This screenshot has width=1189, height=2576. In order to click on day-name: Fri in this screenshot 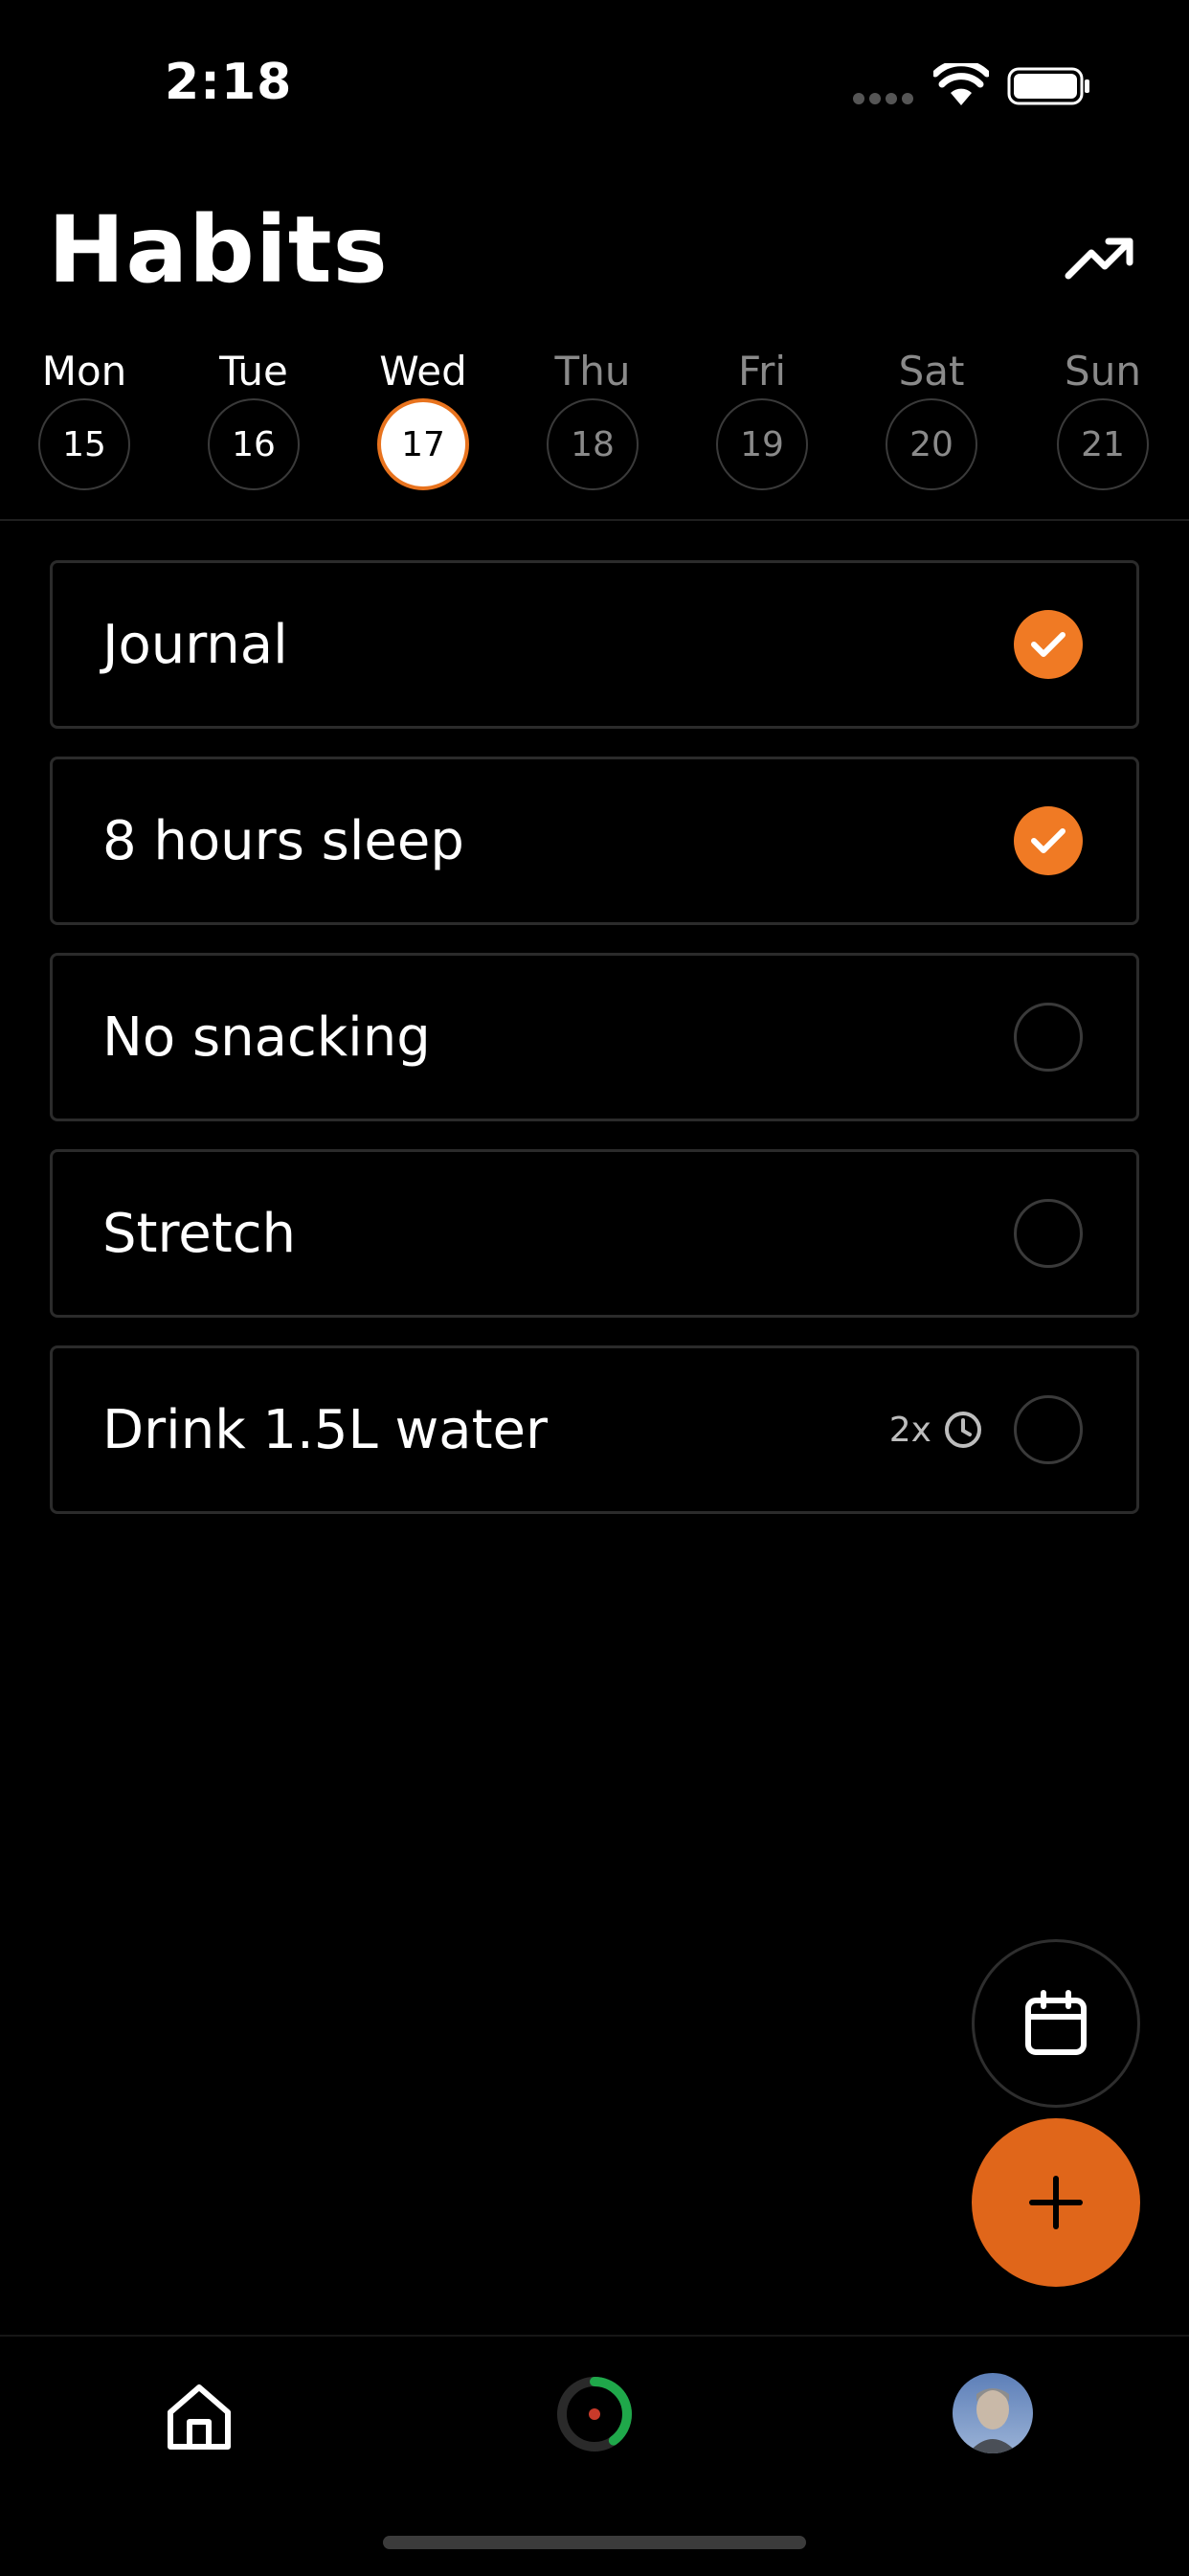, I will do `click(762, 371)`.